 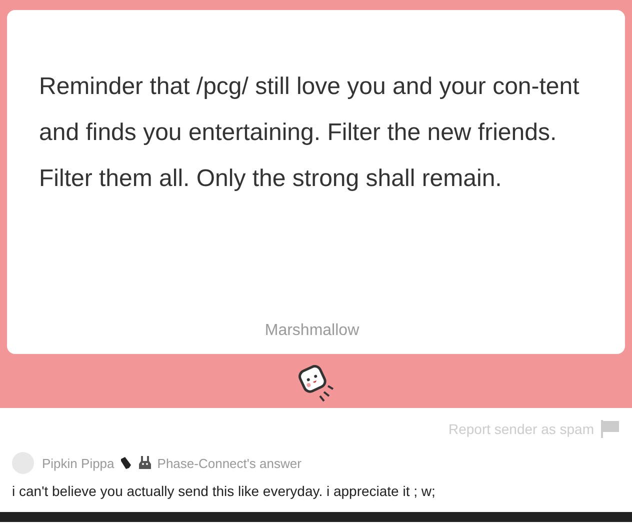 I want to click on answer-text: i can't believe you actually send this like everyday. i appreciate it ; w;, so click(x=223, y=490).